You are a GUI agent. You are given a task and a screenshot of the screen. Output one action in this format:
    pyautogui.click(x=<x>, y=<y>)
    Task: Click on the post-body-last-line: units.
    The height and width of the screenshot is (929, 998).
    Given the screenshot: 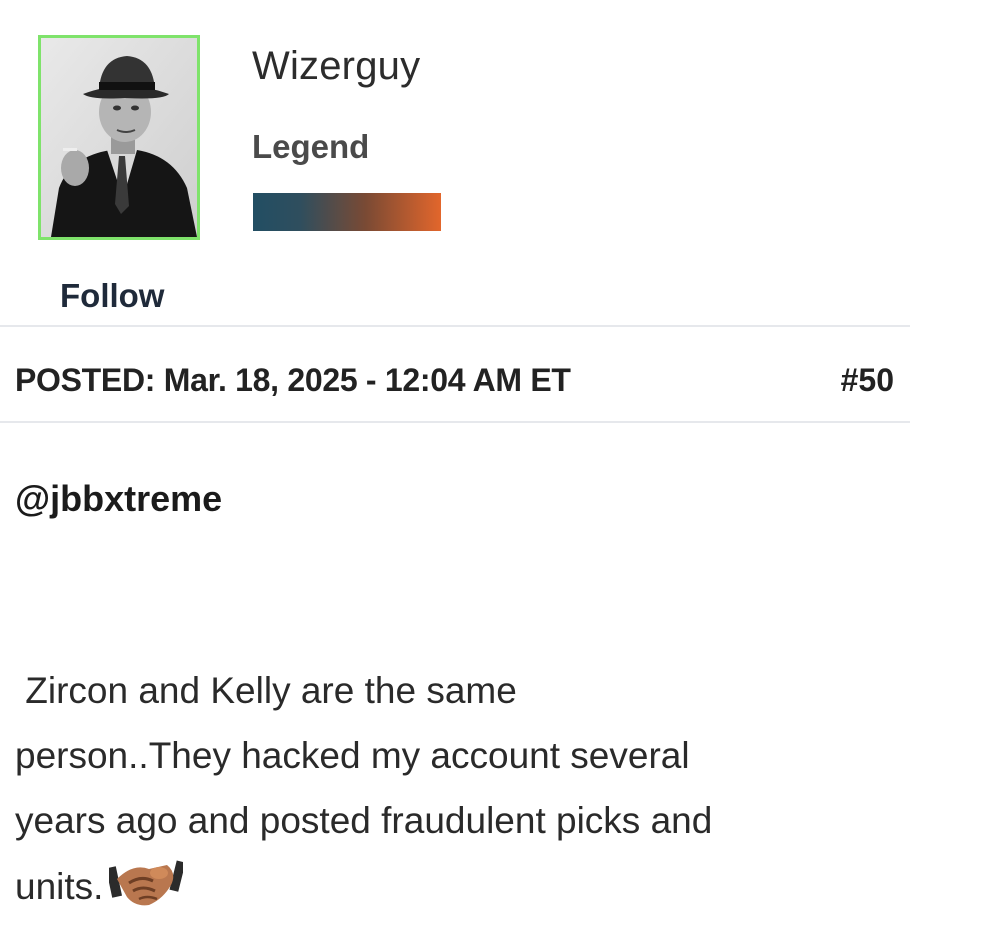 What is the action you would take?
    pyautogui.click(x=460, y=891)
    